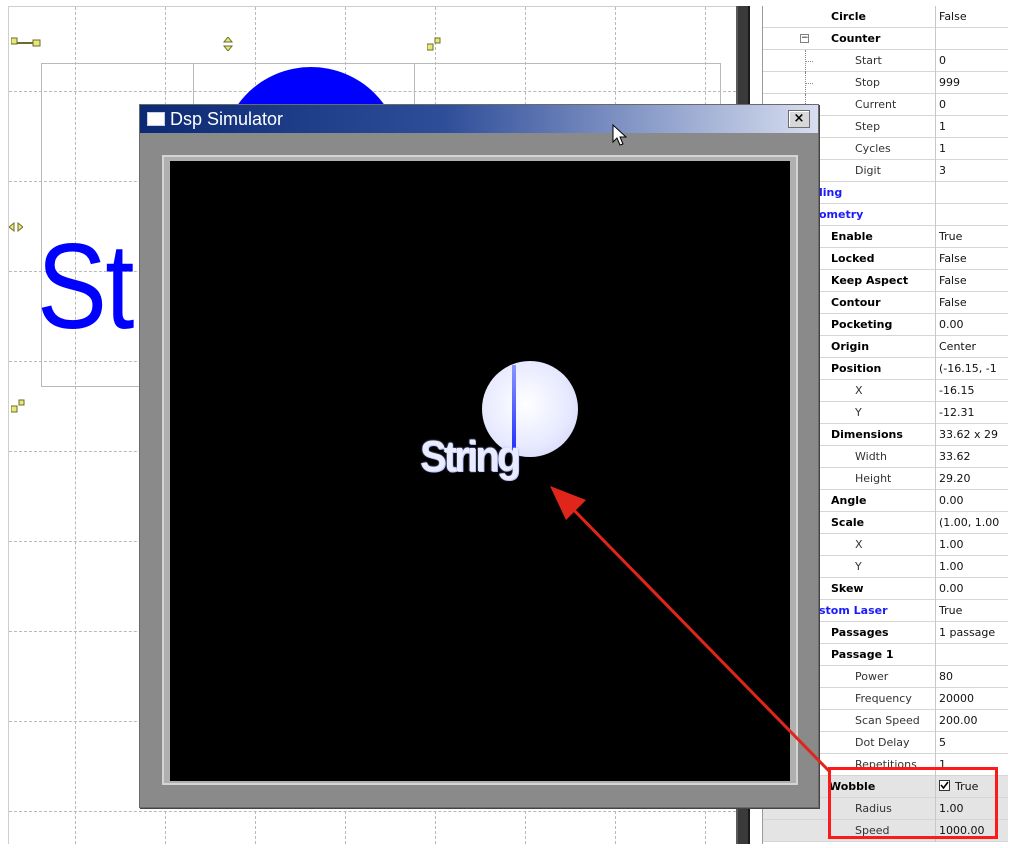 Image resolution: width=1012 pixels, height=848 pixels. Describe the element at coordinates (971, 479) in the screenshot. I see `property-value: 29.20` at that location.